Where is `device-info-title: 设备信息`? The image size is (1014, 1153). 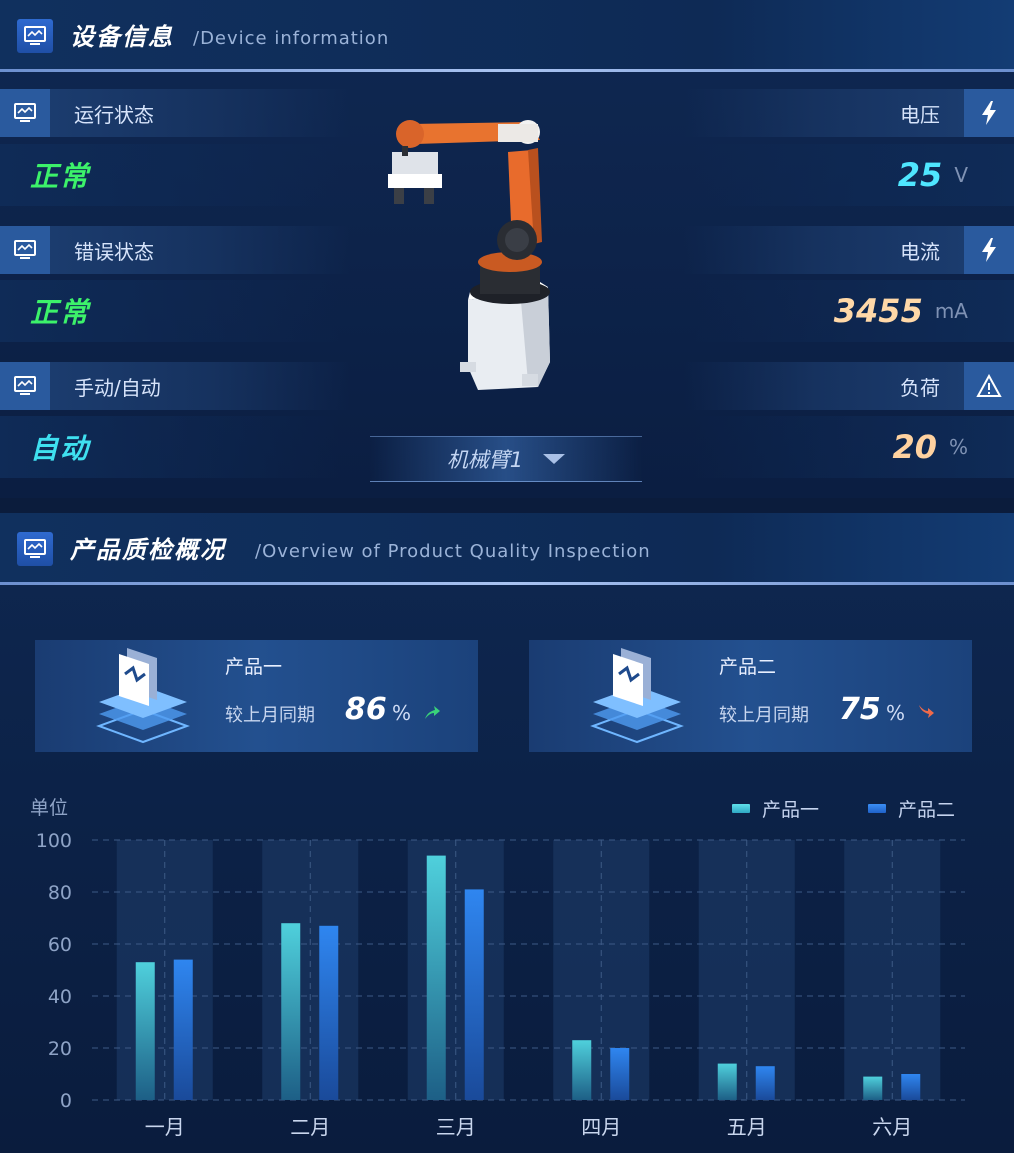
device-info-title: 设备信息 is located at coordinates (122, 37).